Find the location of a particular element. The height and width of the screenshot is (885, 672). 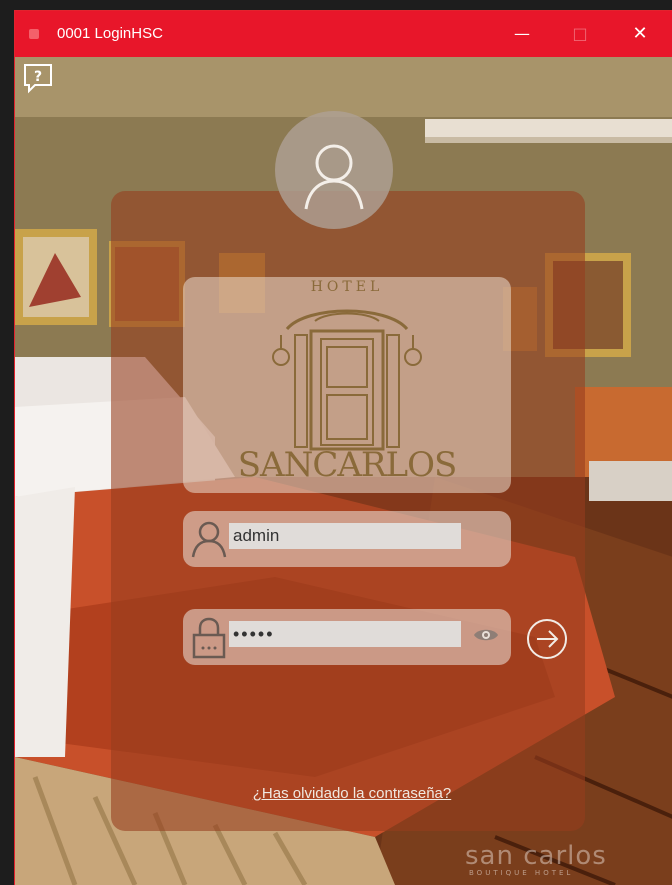

username-field is located at coordinates (347, 539).